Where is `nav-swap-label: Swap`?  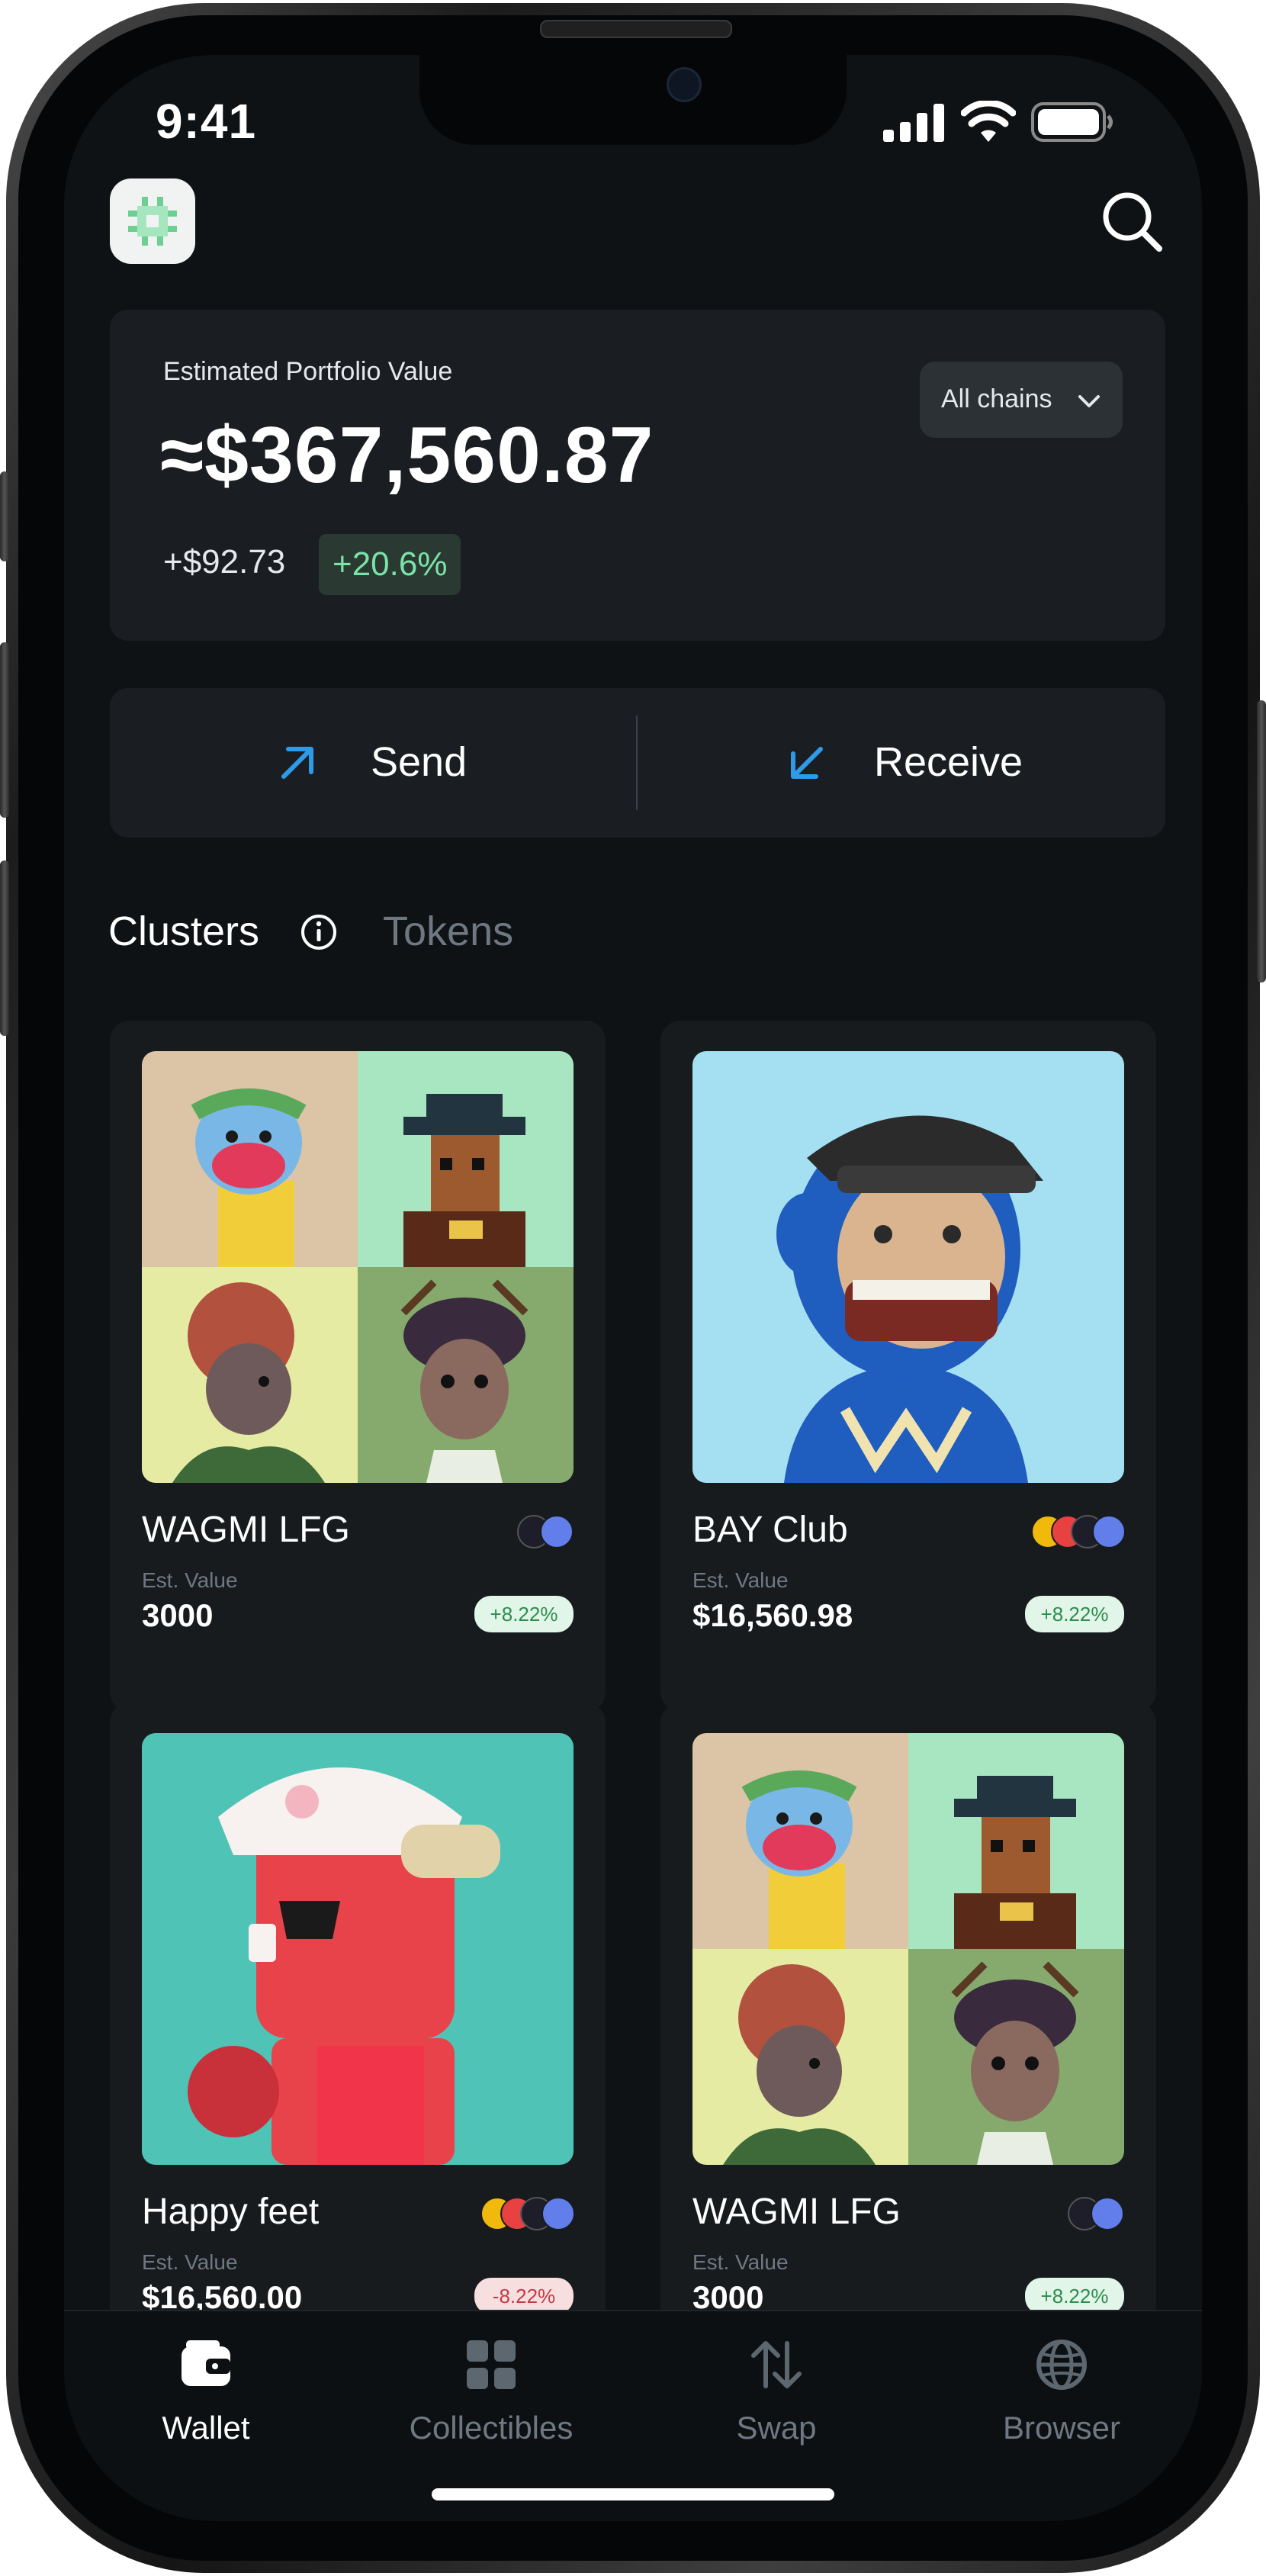
nav-swap-label: Swap is located at coordinates (776, 2428).